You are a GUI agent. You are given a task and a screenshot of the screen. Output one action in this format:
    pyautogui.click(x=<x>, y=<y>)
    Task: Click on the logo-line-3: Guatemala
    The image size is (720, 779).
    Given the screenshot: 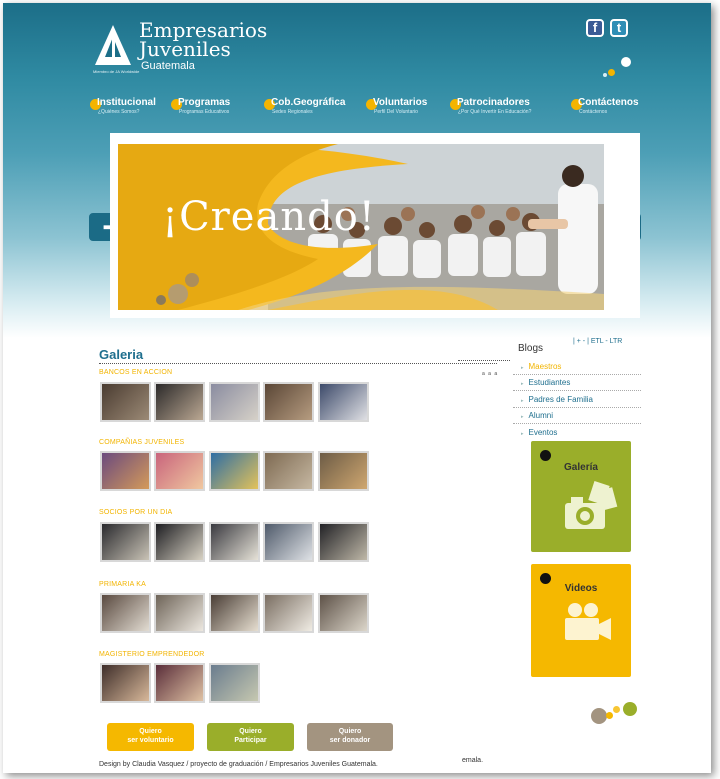 What is the action you would take?
    pyautogui.click(x=168, y=66)
    